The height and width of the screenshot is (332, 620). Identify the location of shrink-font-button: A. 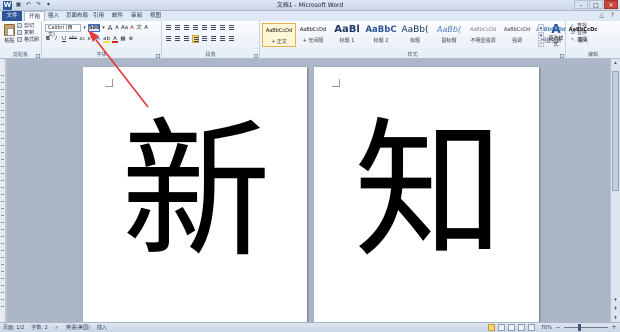
(117, 28).